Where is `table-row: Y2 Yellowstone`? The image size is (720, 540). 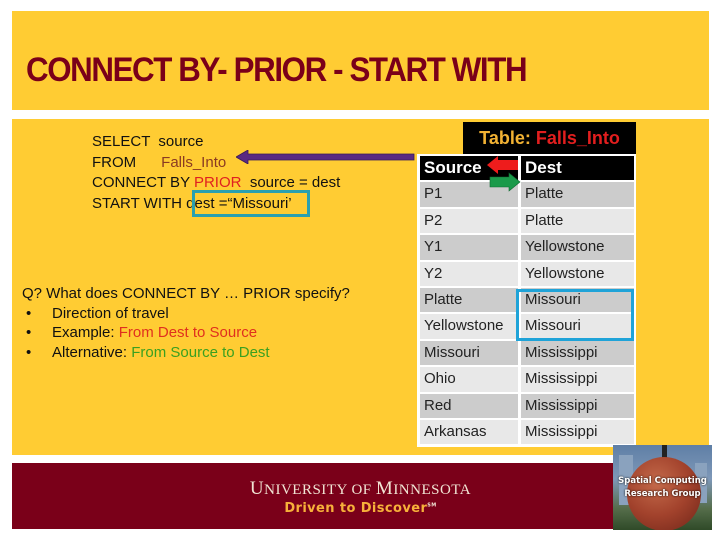
table-row: Y2 Yellowstone is located at coordinates (527, 274).